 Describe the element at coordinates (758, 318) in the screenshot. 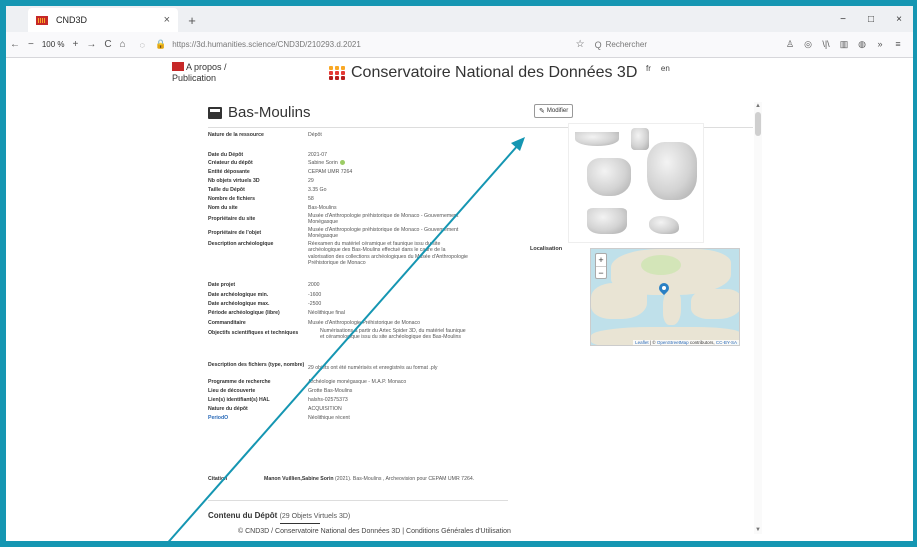

I see `page-scrollbar: ▲ ▼` at that location.